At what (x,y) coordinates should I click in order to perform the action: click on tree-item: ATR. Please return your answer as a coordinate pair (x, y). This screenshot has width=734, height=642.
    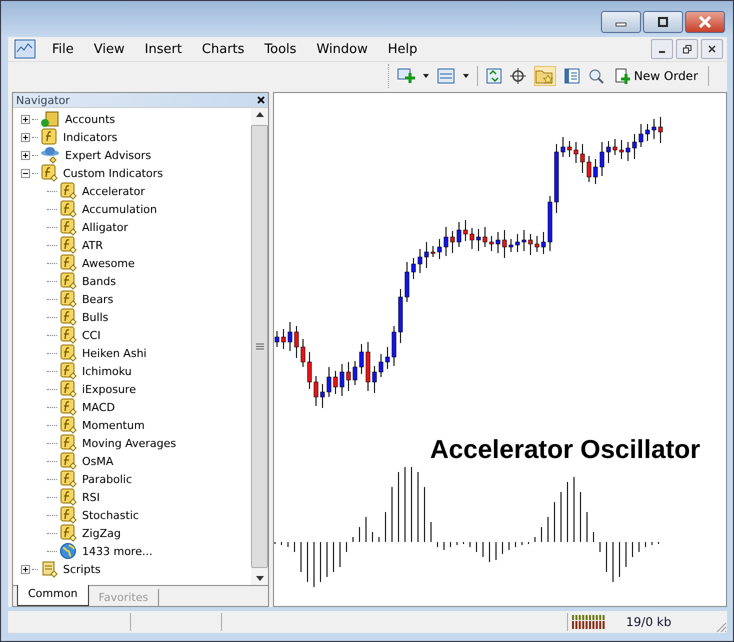
    Looking at the image, I should click on (93, 245).